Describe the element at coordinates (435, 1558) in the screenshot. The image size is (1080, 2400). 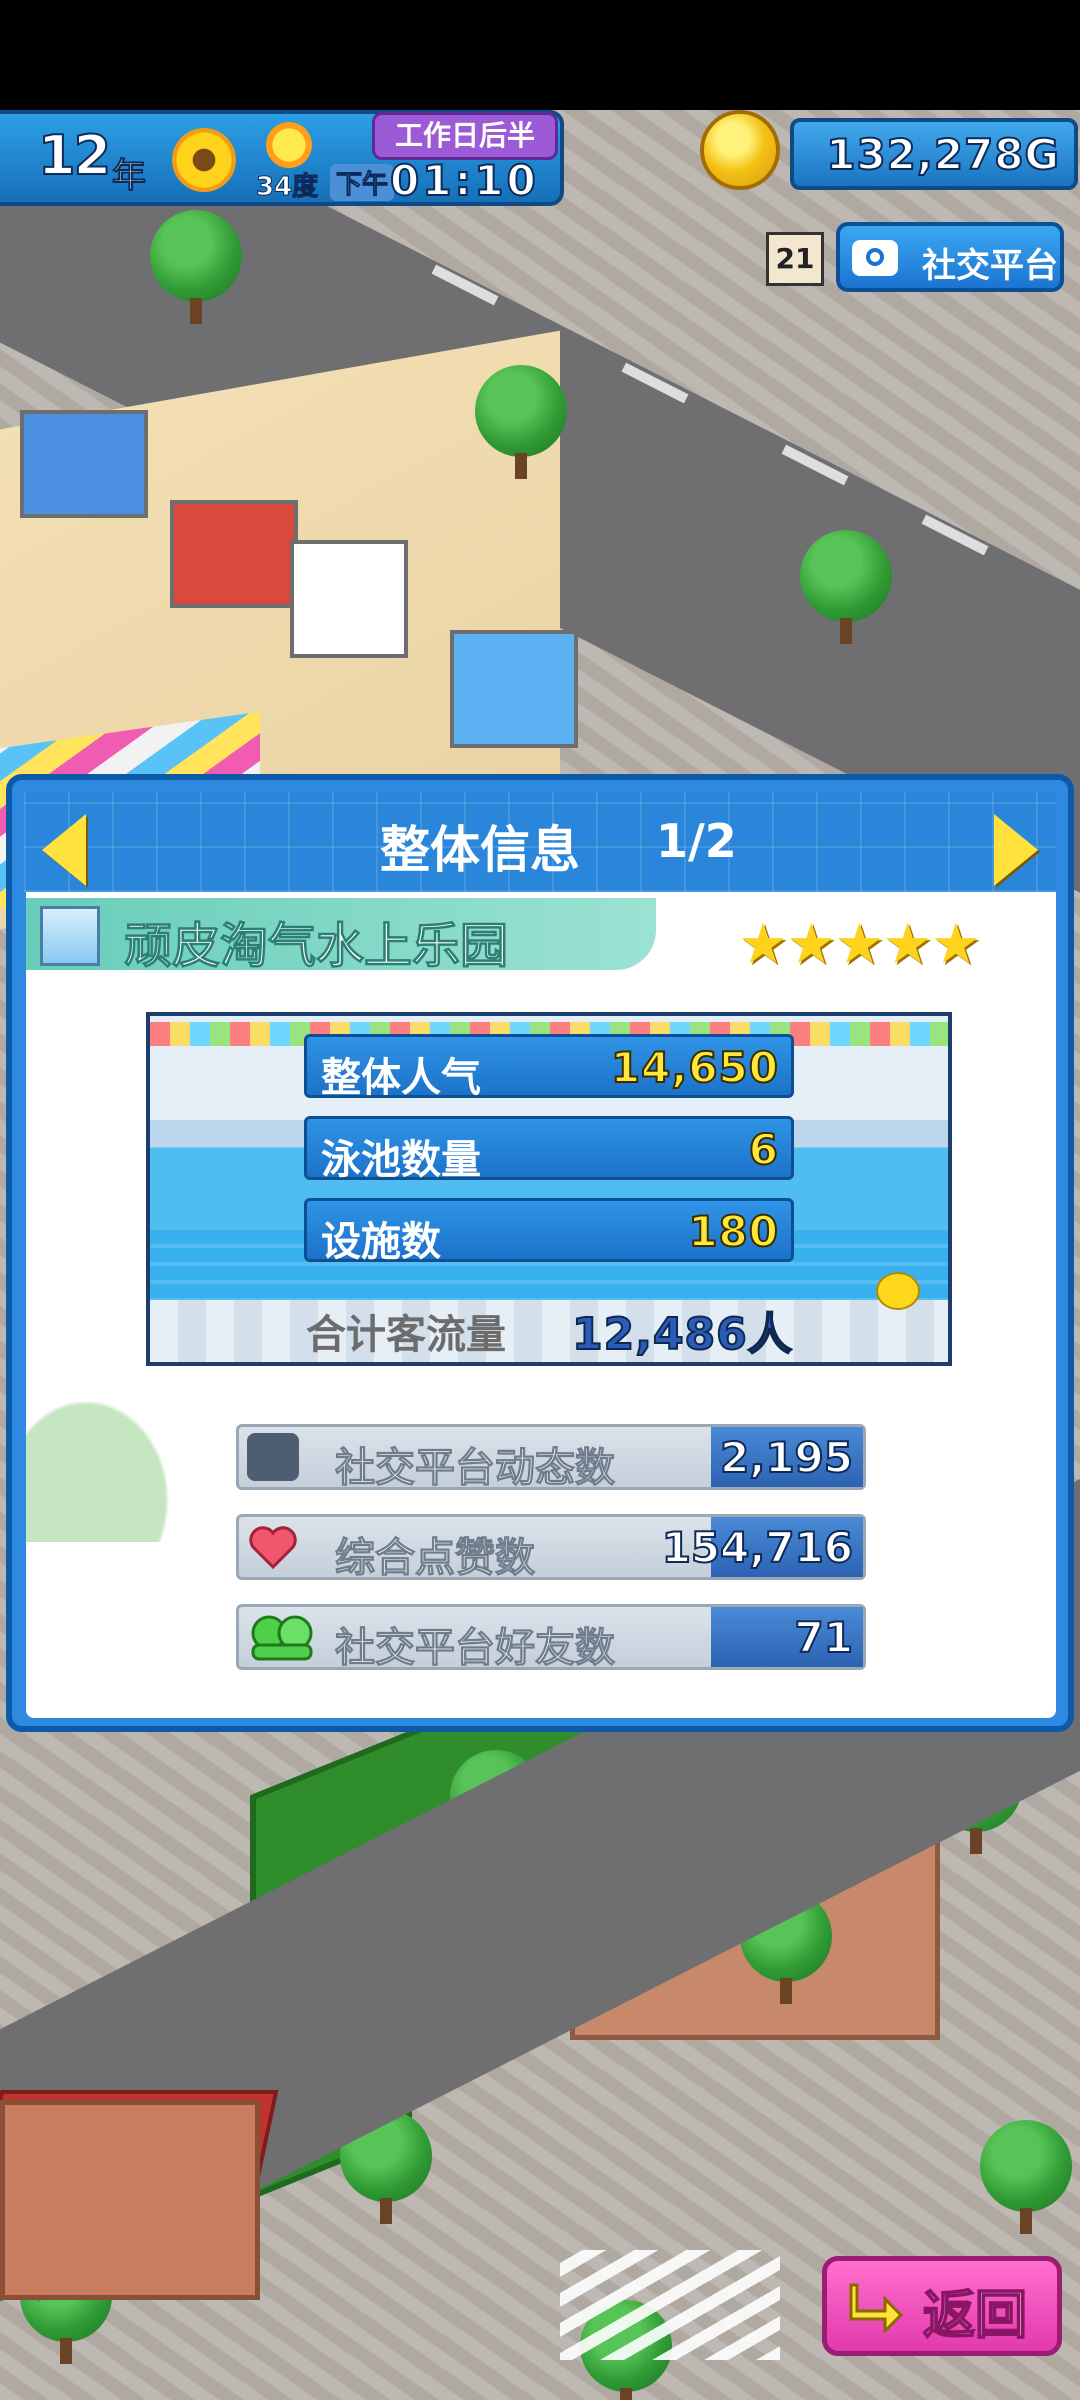
I see `social-stat-label: 综合点赞数` at that location.